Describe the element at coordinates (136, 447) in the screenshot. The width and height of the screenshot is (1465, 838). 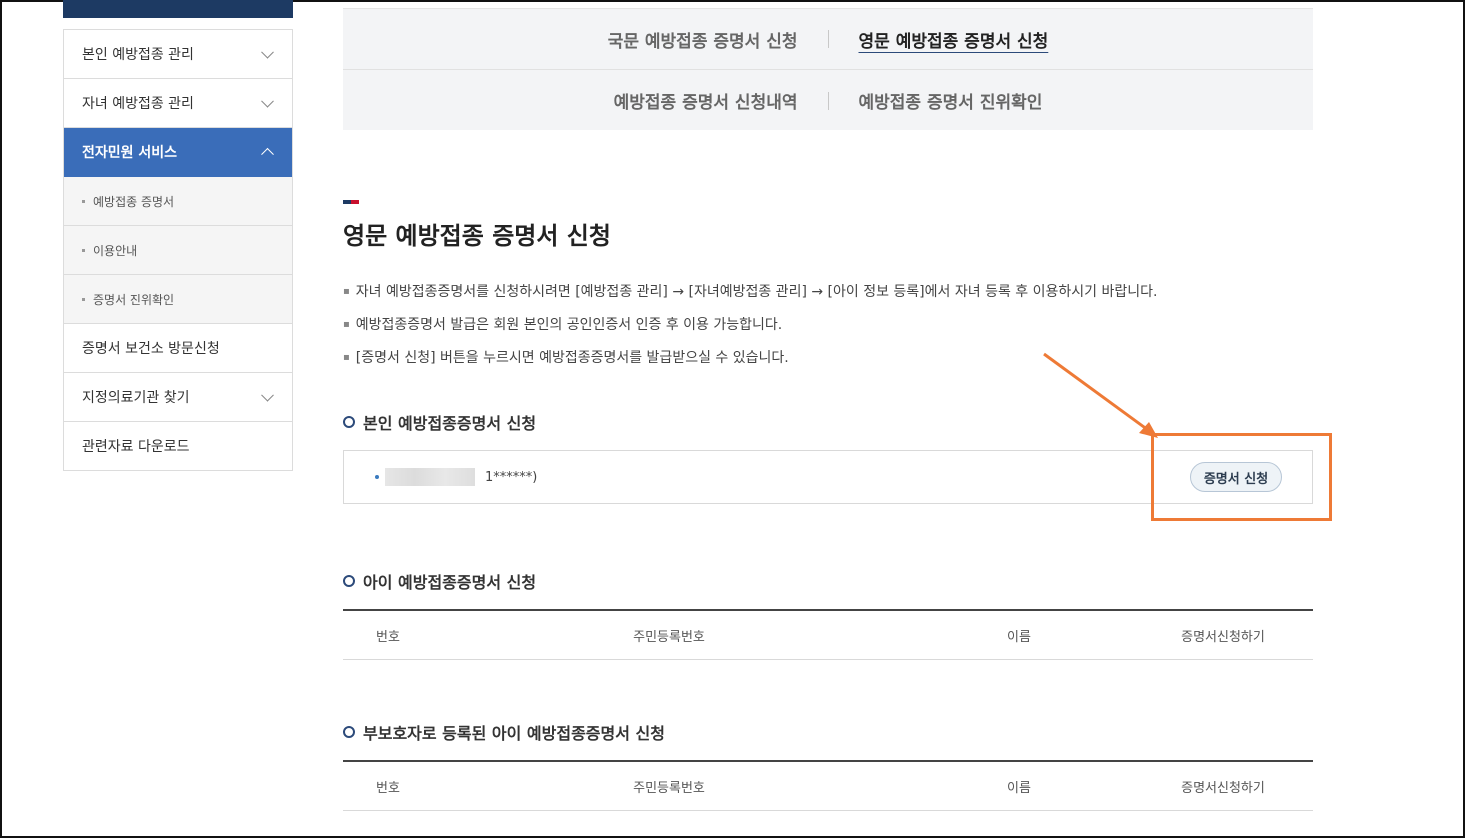
I see `sidebar-item-label: 관련자료 다운로드` at that location.